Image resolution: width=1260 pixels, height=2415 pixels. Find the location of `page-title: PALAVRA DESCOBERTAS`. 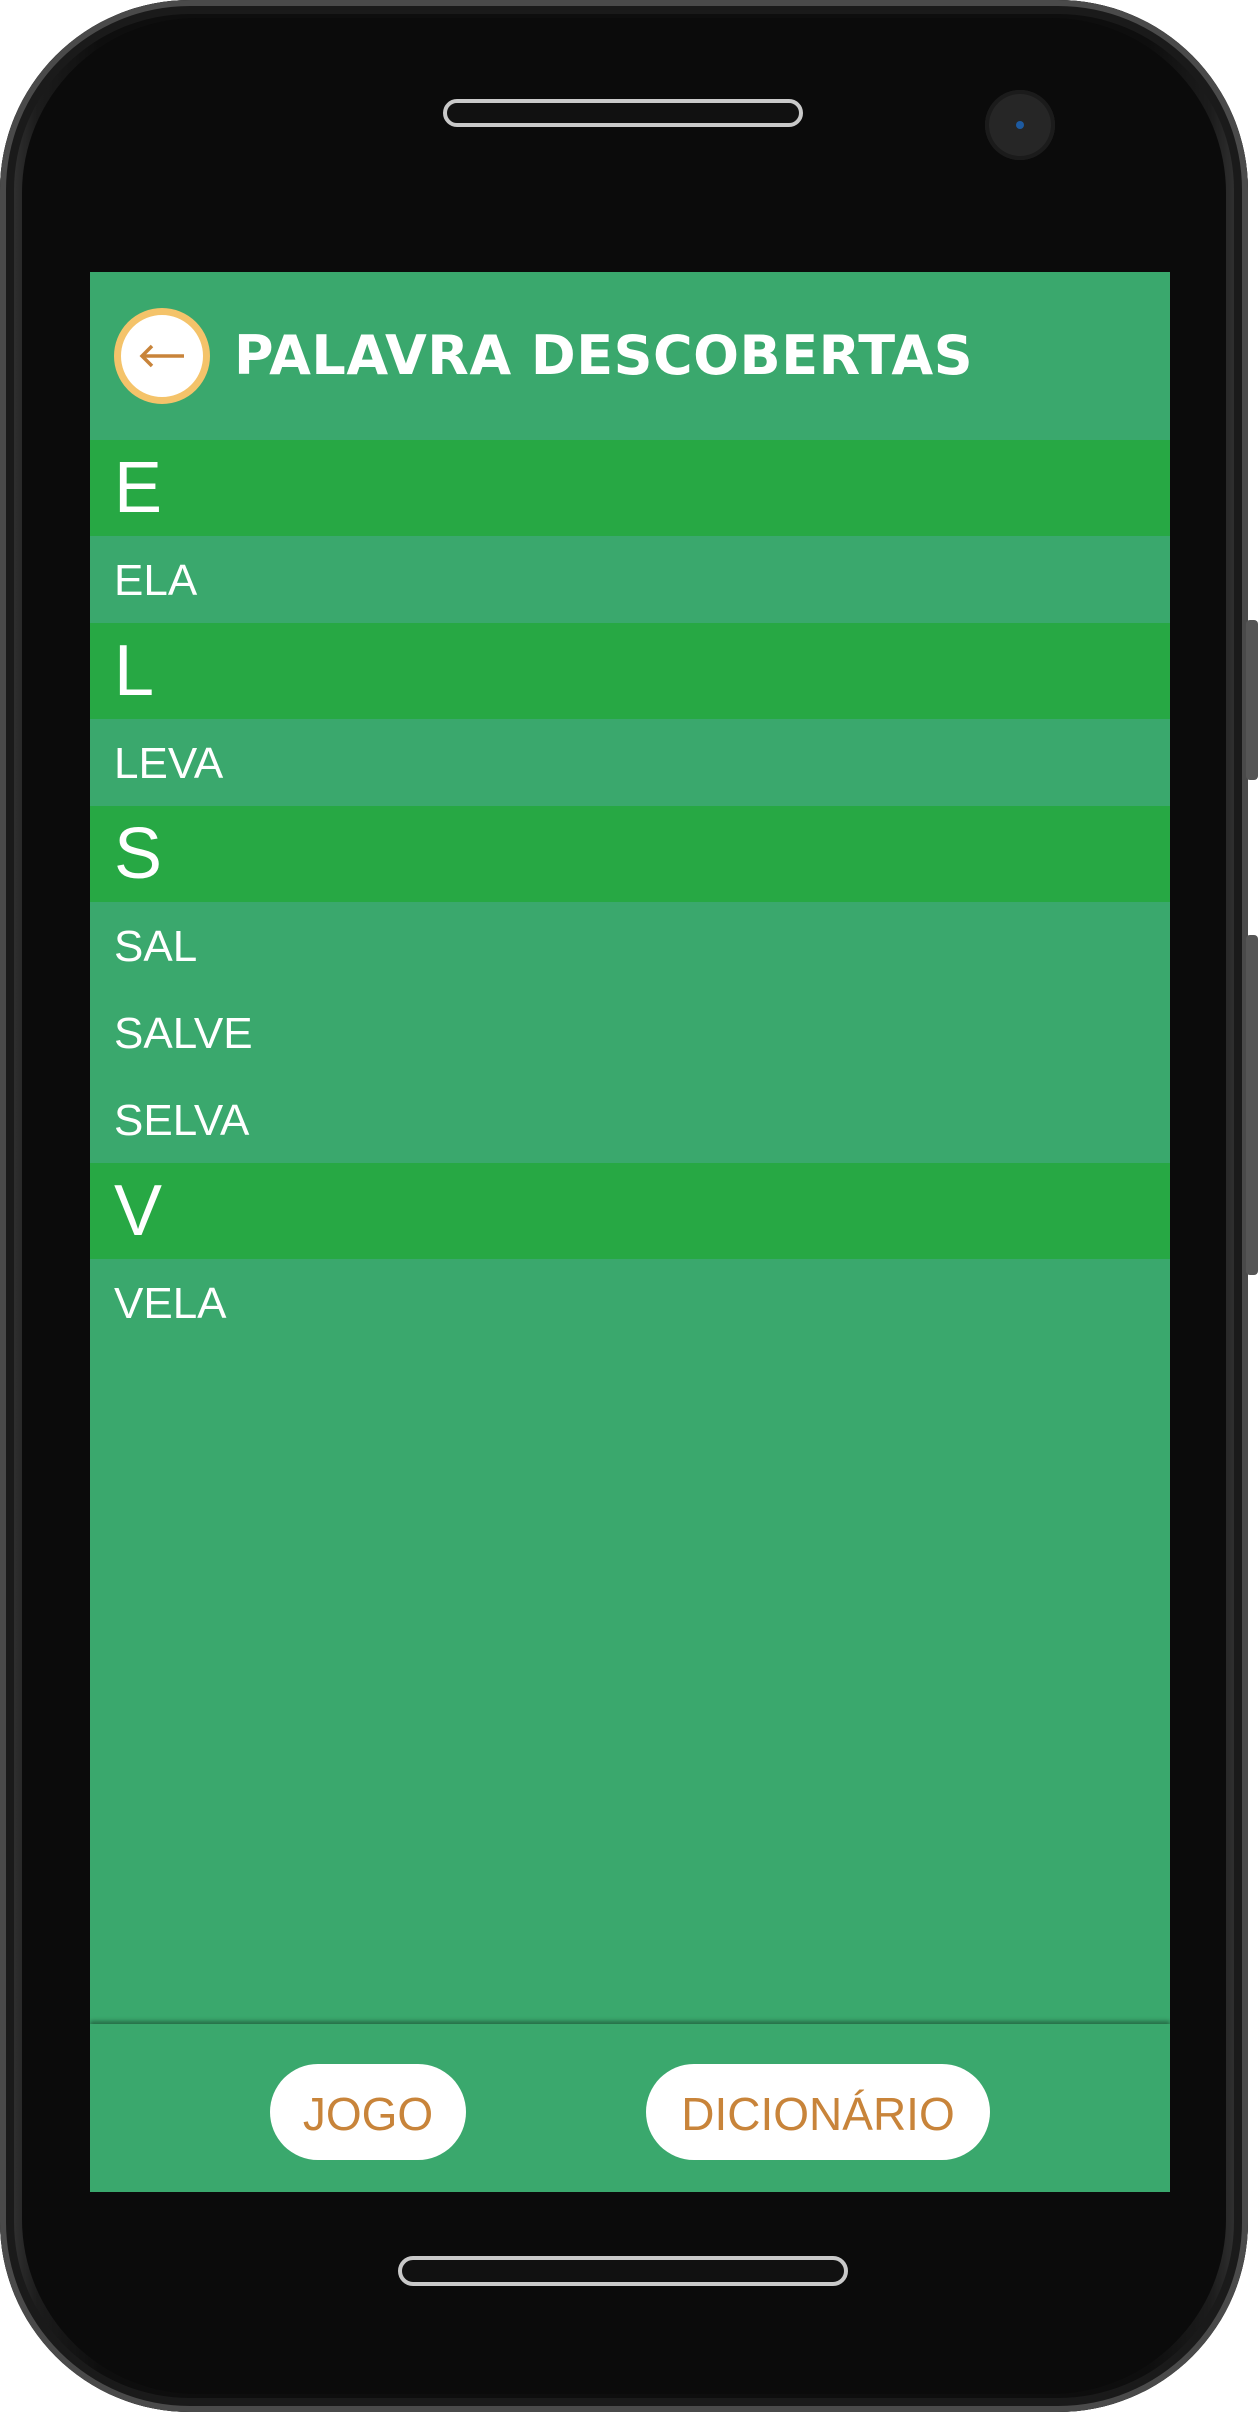

page-title: PALAVRA DESCOBERTAS is located at coordinates (604, 355).